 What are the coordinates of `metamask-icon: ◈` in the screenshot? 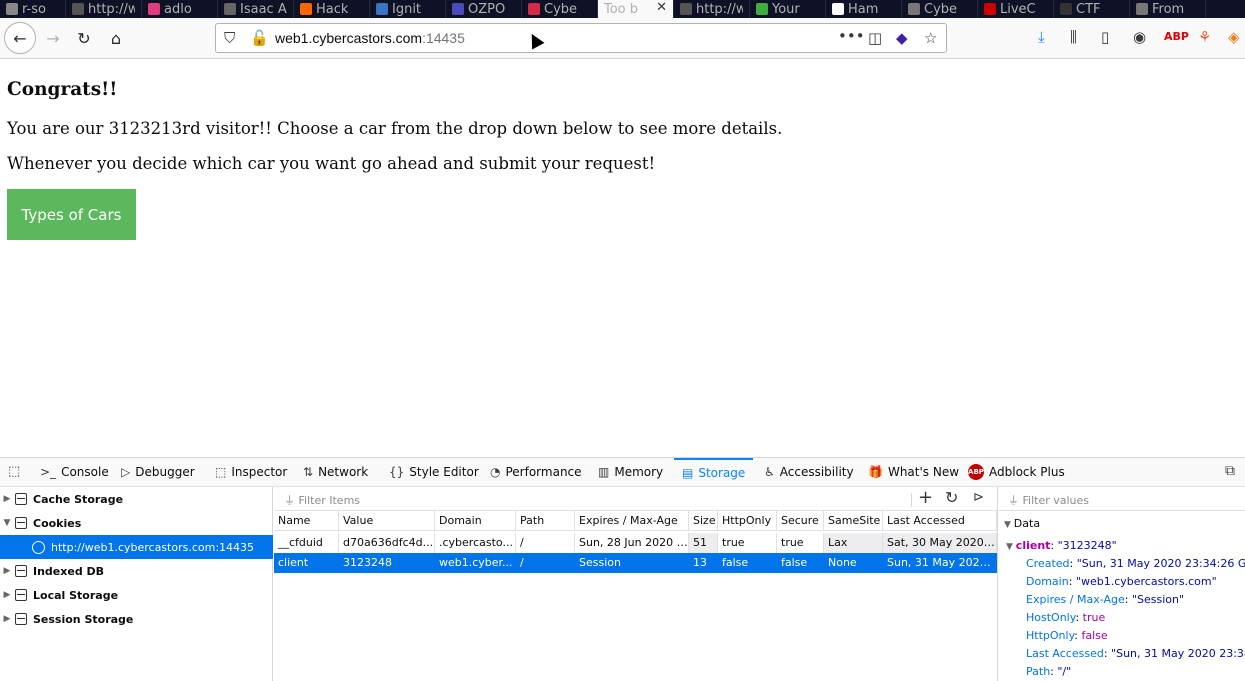 It's located at (1234, 37).